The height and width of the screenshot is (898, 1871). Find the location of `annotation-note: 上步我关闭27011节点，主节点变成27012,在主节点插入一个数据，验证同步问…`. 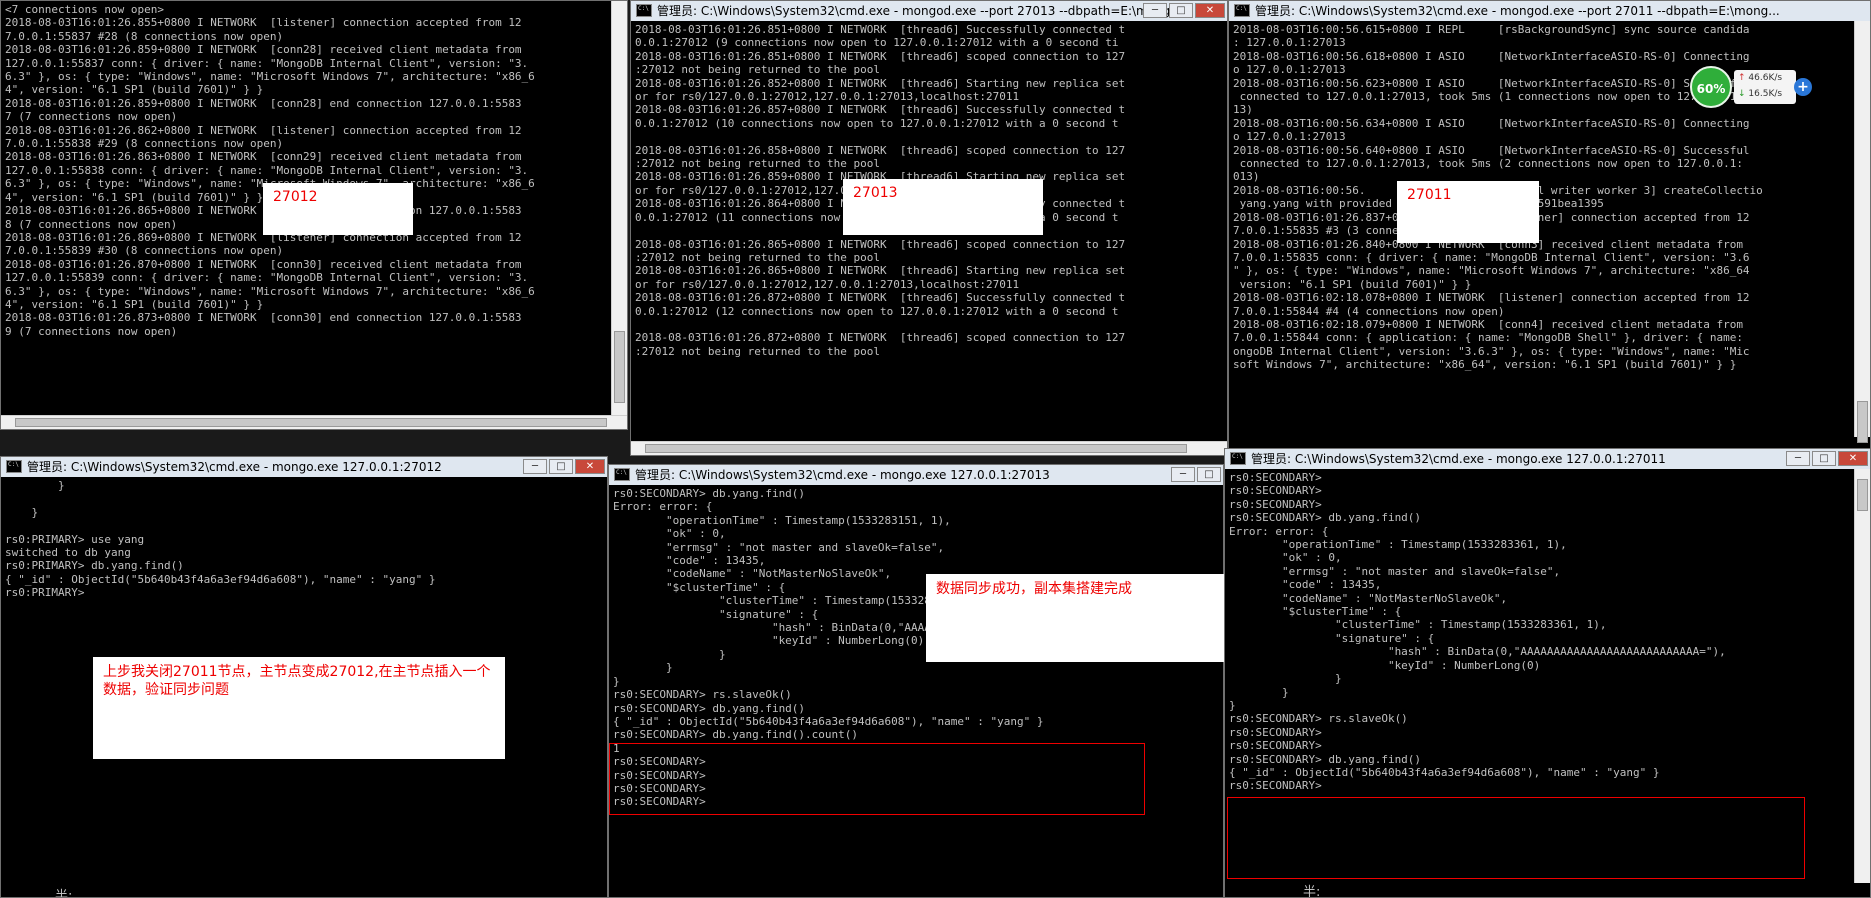

annotation-note: 上步我关闭27011节点，主节点变成27012,在主节点插入一个数据，验证同步问… is located at coordinates (299, 708).